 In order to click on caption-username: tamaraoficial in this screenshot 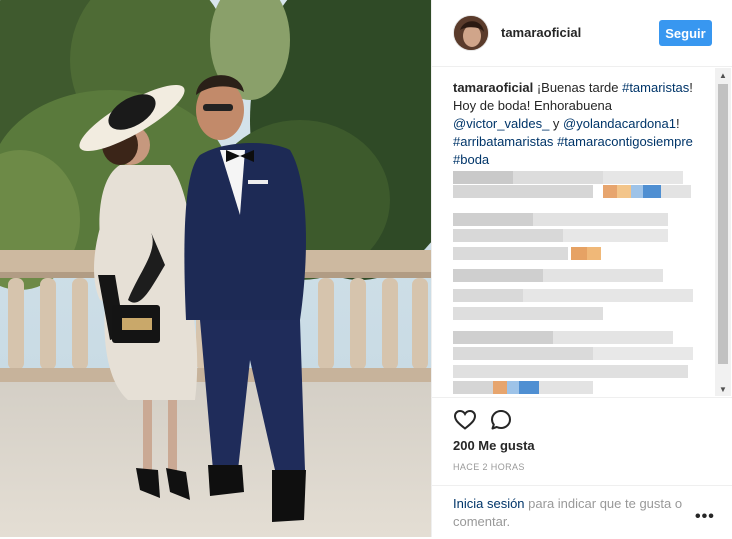, I will do `click(493, 87)`.